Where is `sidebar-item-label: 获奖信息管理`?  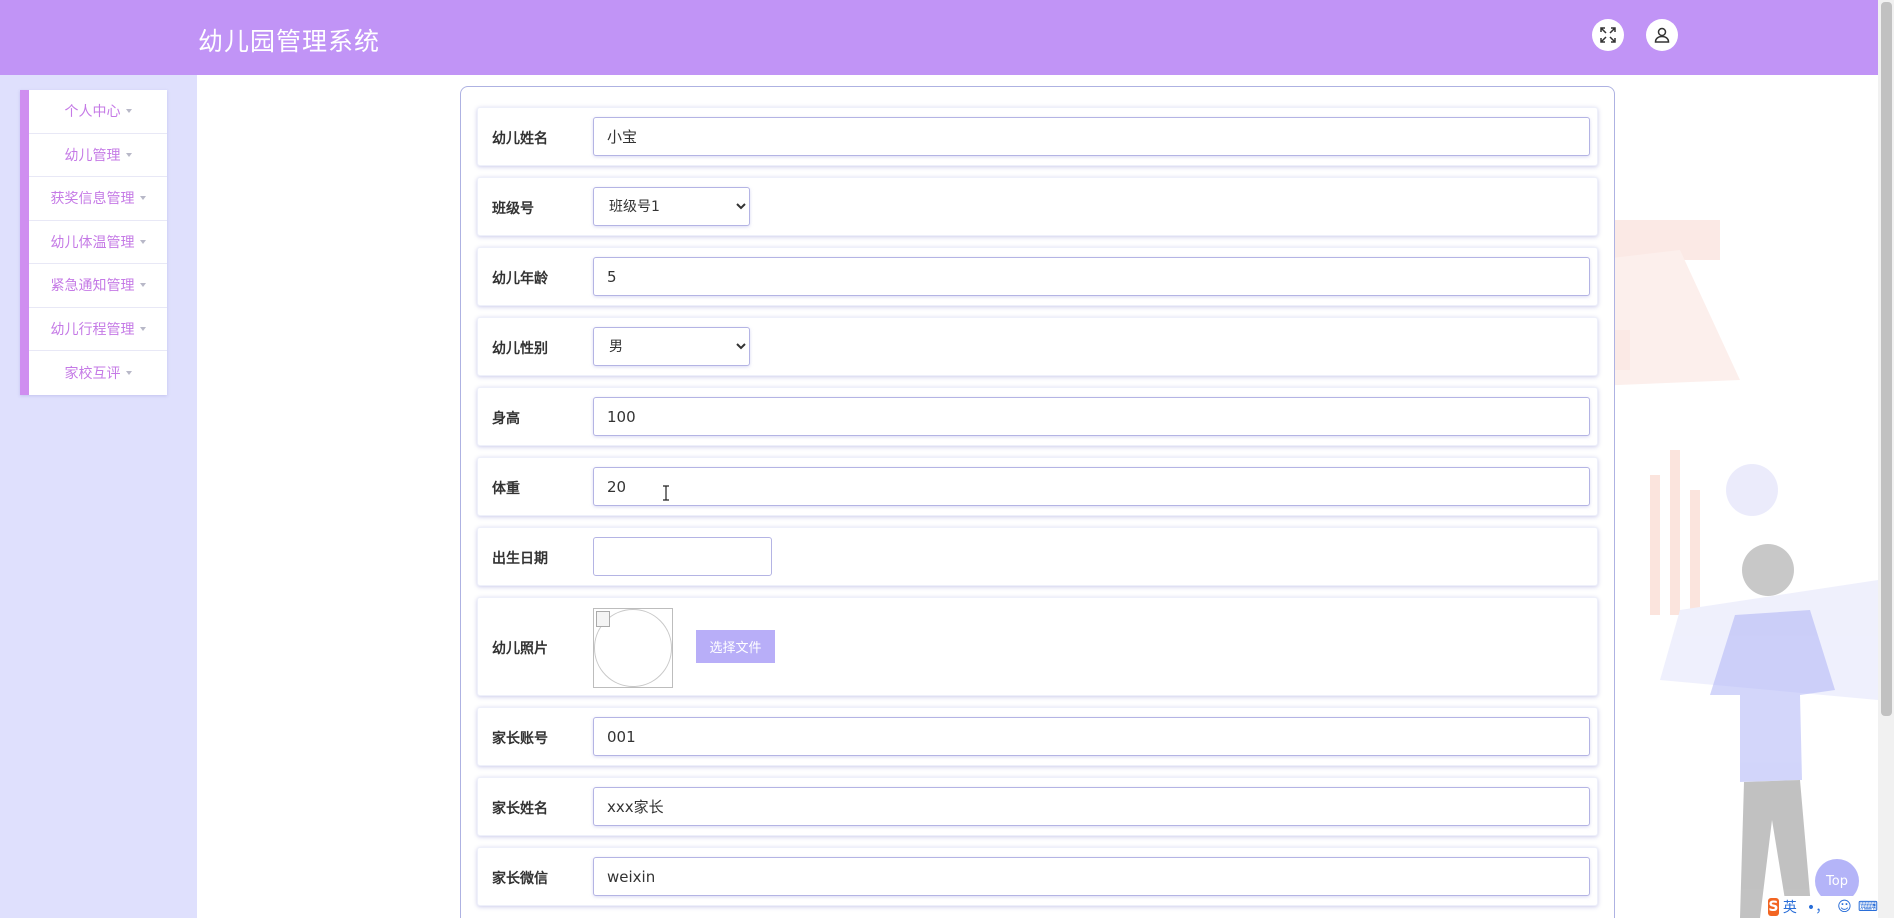 sidebar-item-label: 获奖信息管理 is located at coordinates (92, 199).